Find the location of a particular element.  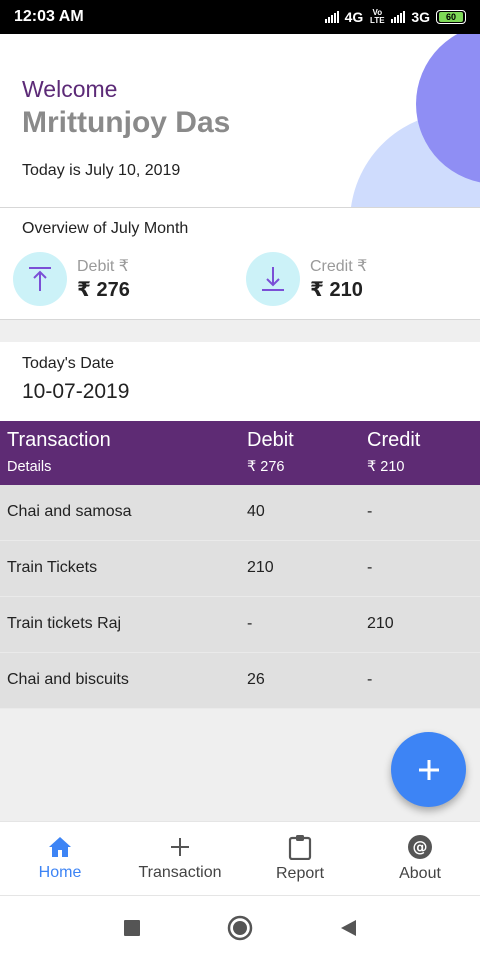

table-row: Chai and samosa 40 - is located at coordinates (240, 513).